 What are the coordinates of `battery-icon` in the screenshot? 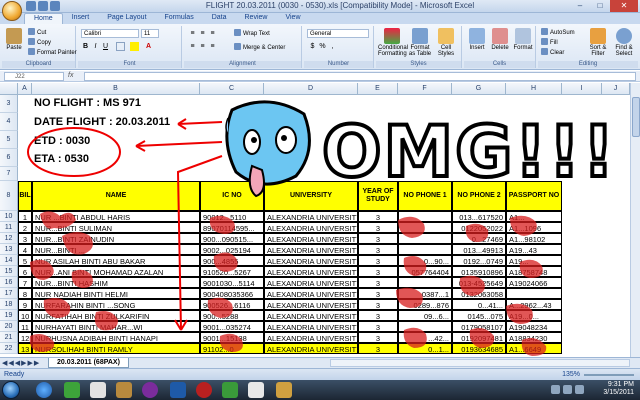 It's located at (579, 389).